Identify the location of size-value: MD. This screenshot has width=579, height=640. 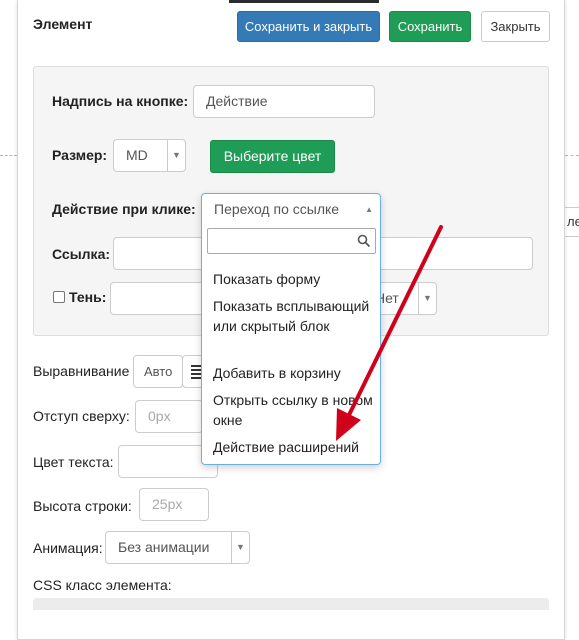
(137, 155).